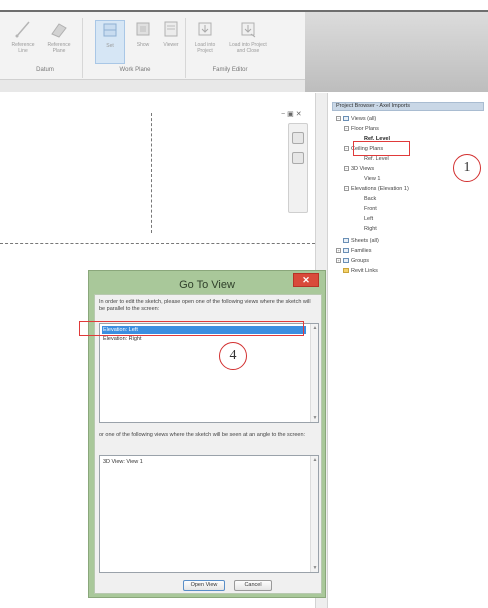 The width and height of the screenshot is (488, 608). I want to click on tree-item-label: Views (all), so click(364, 119).